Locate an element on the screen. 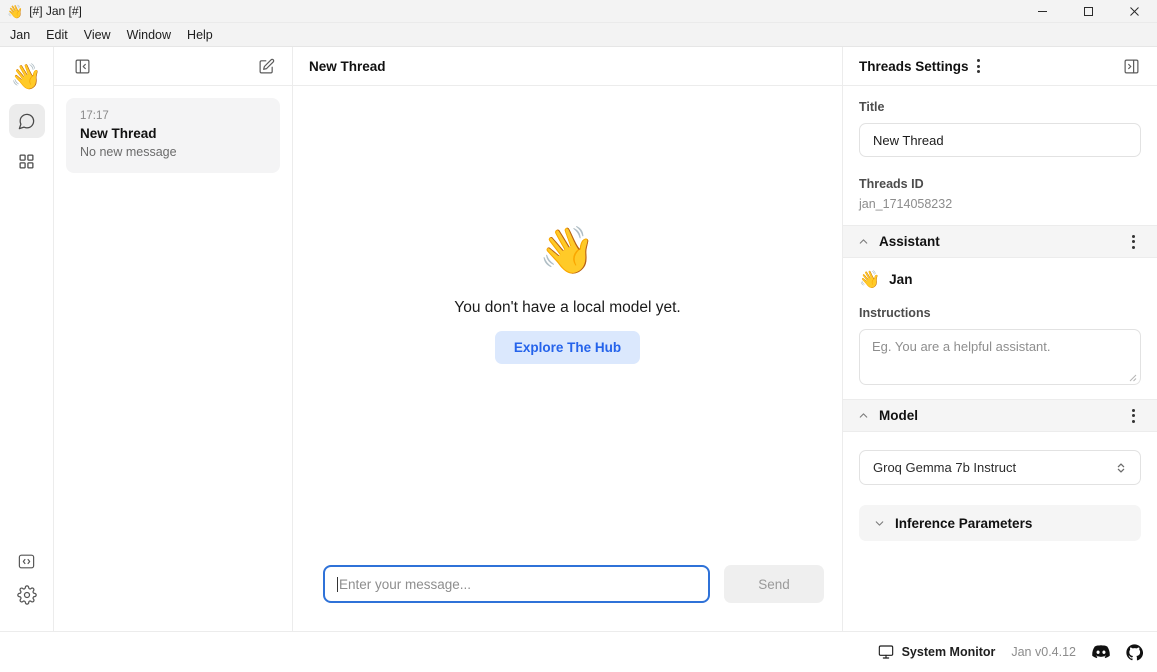 The image size is (1157, 672). sidebar-item-hub is located at coordinates (27, 161).